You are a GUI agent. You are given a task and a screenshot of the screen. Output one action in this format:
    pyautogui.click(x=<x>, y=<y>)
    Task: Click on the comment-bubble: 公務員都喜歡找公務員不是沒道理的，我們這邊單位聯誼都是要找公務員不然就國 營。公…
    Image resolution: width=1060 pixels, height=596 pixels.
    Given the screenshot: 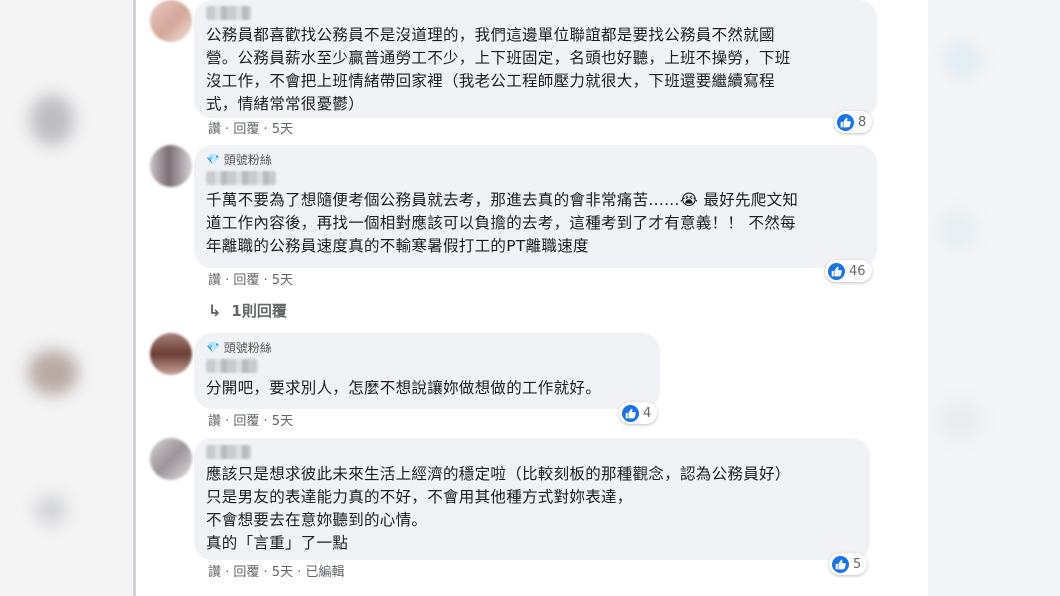 What is the action you would take?
    pyautogui.click(x=535, y=59)
    